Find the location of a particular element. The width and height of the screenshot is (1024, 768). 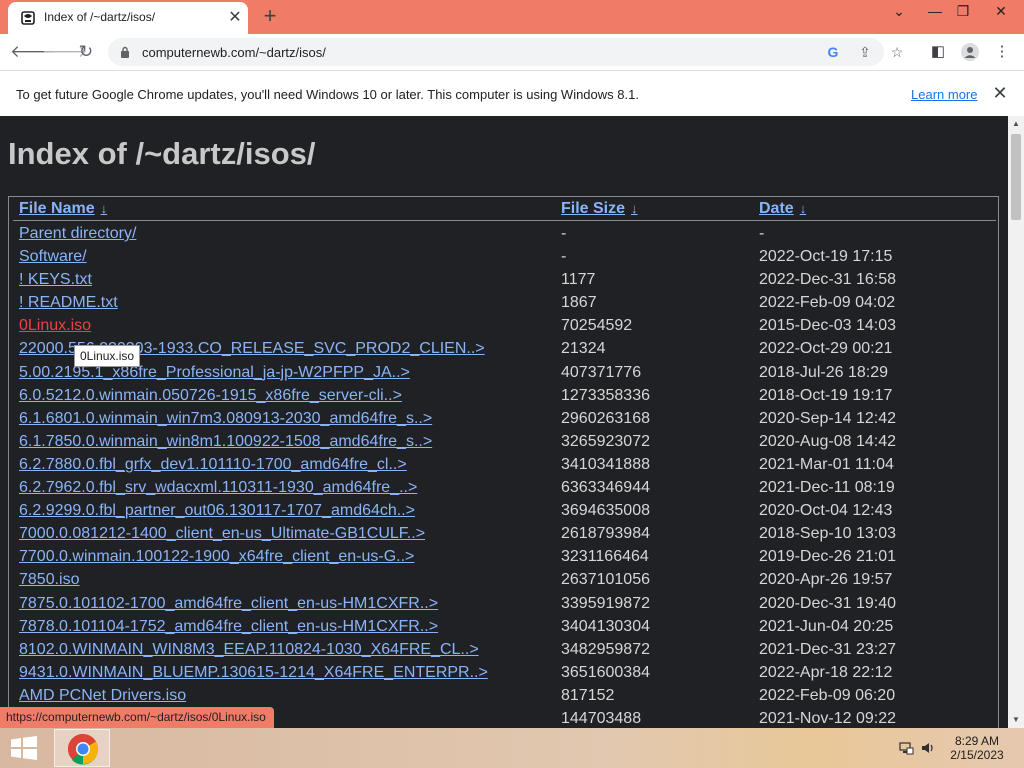

file-size: 3265923072 is located at coordinates (605, 441).